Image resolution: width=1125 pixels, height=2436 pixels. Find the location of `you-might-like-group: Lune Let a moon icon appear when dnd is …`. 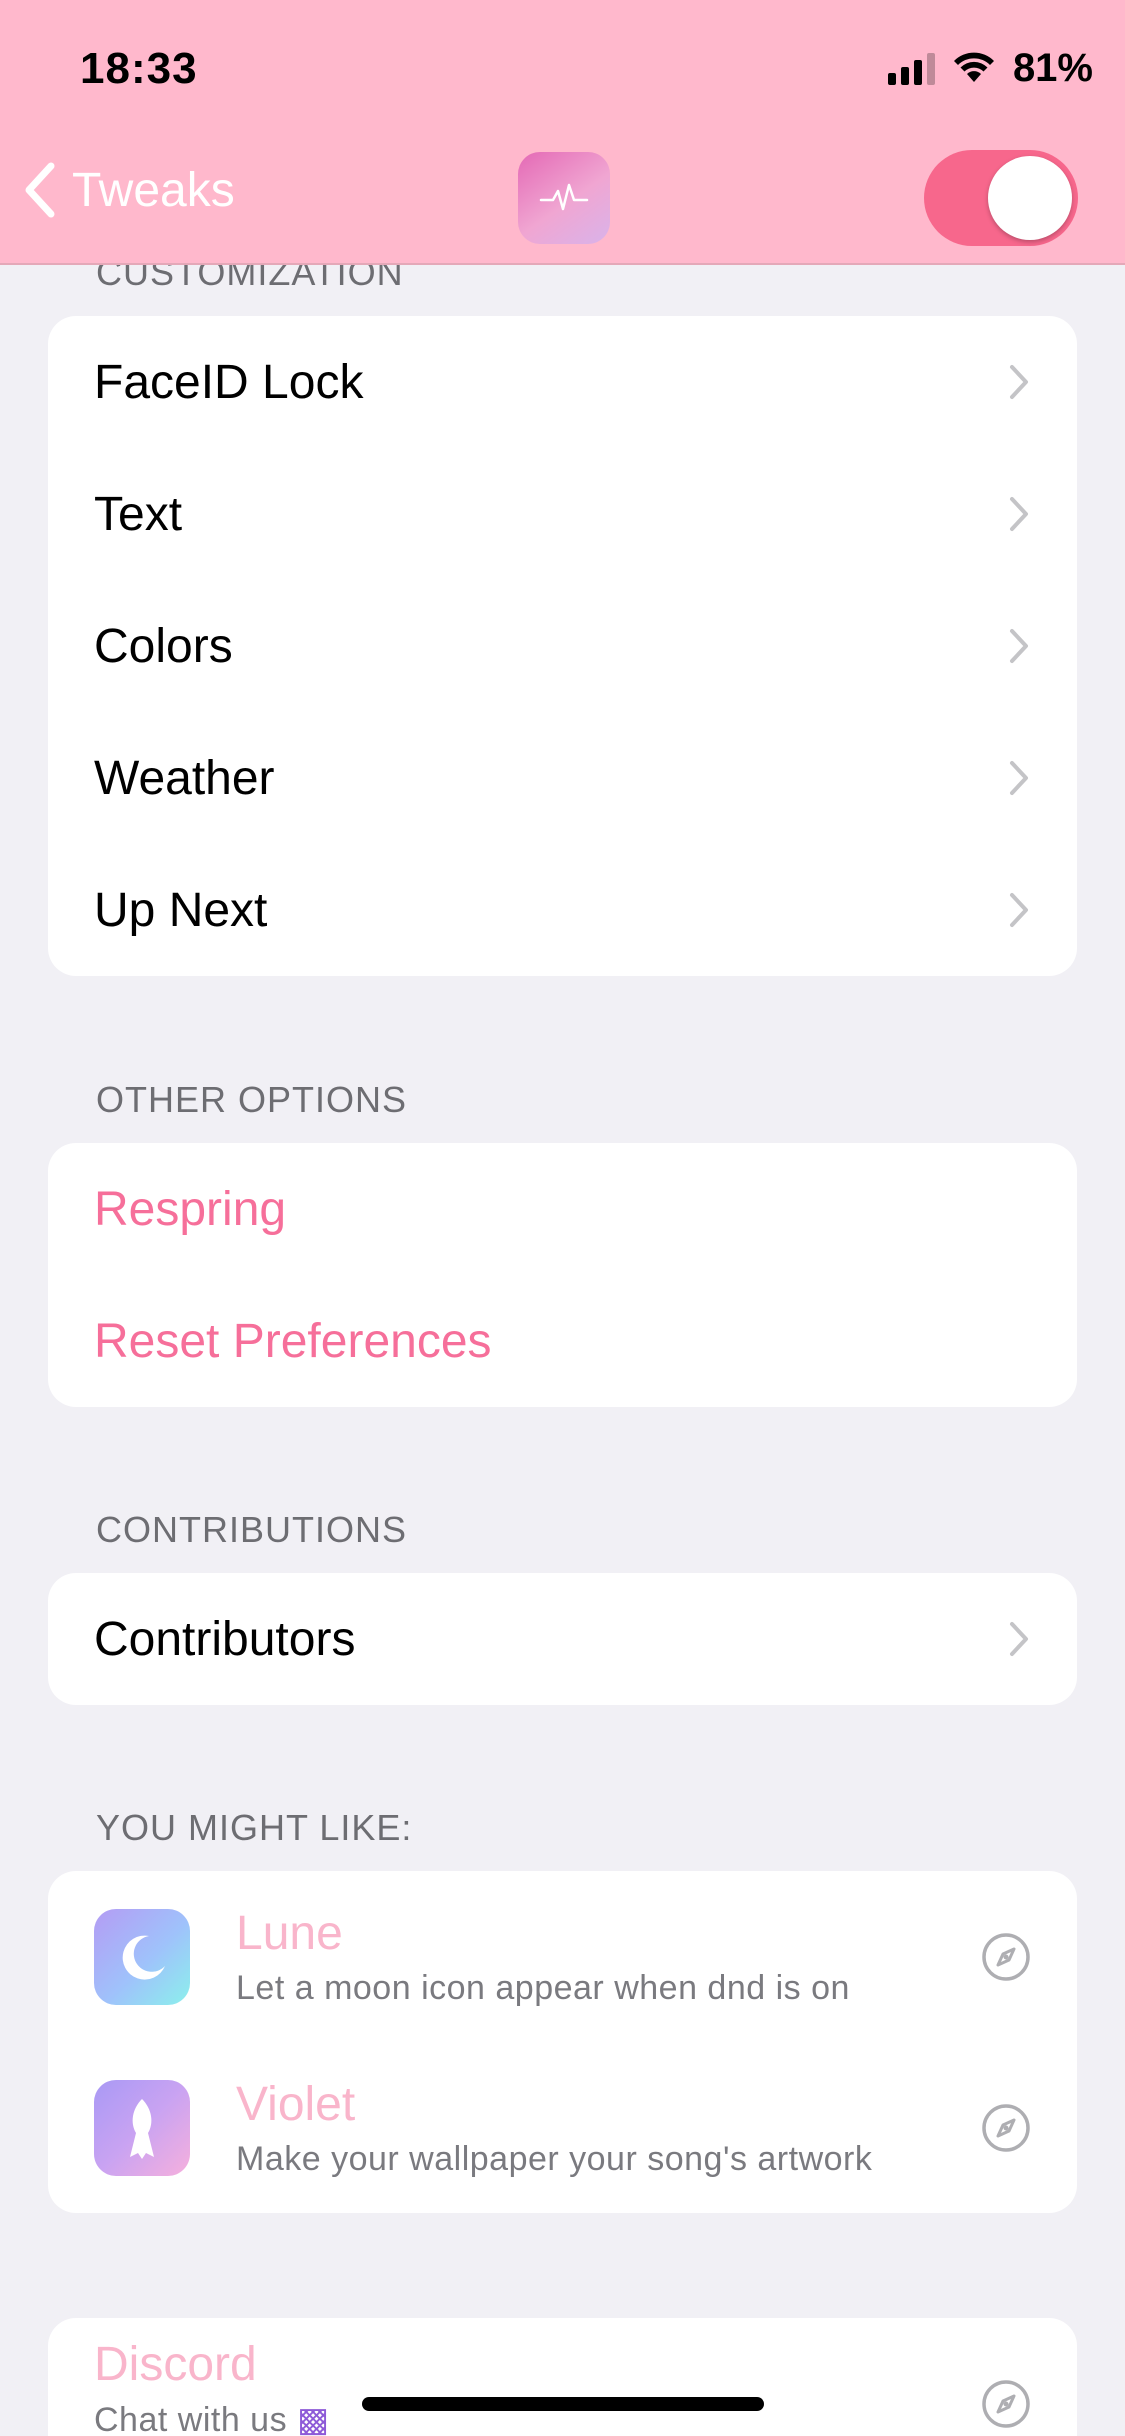

you-might-like-group: Lune Let a moon icon appear when dnd is … is located at coordinates (562, 2042).